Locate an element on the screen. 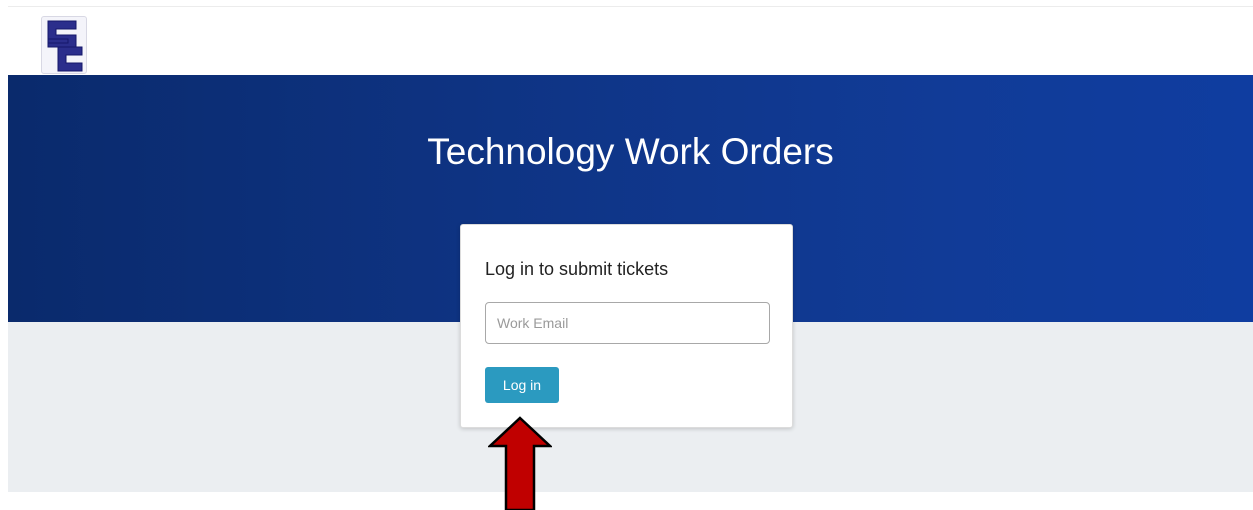 The image size is (1253, 510). red-up-arrow-icon is located at coordinates (520, 463).